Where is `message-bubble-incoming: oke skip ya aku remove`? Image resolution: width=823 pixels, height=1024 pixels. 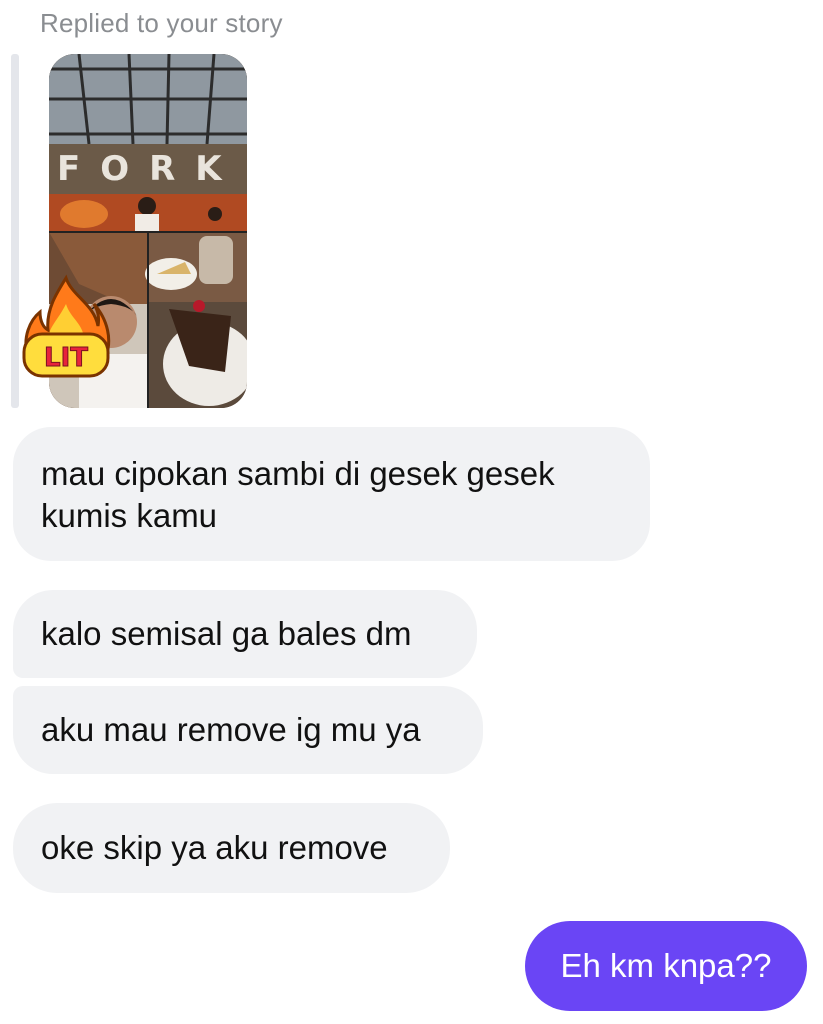
message-bubble-incoming: oke skip ya aku remove is located at coordinates (231, 848).